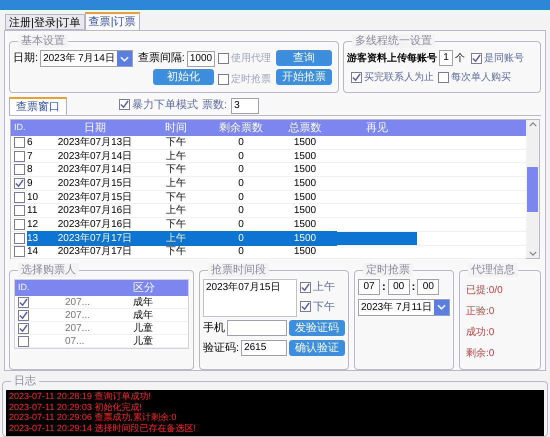 This screenshot has height=437, width=550. I want to click on input-field: 1, so click(446, 58).